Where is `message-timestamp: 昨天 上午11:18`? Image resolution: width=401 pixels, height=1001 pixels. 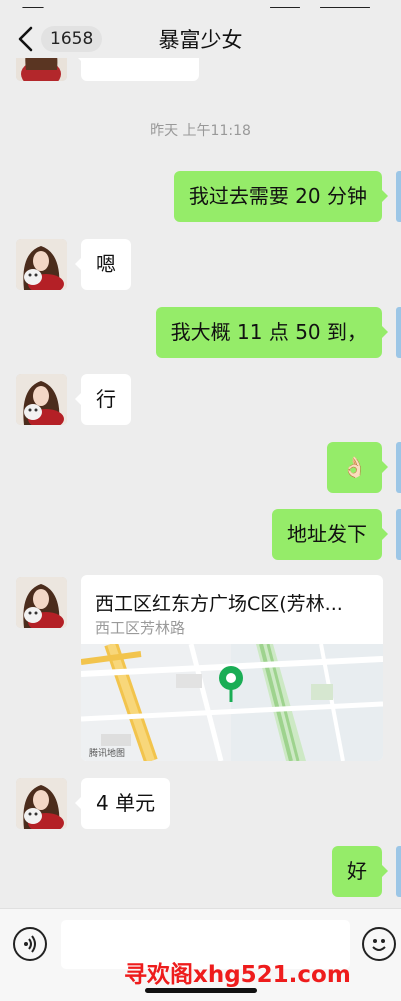
message-timestamp: 昨天 上午11:18 is located at coordinates (200, 131).